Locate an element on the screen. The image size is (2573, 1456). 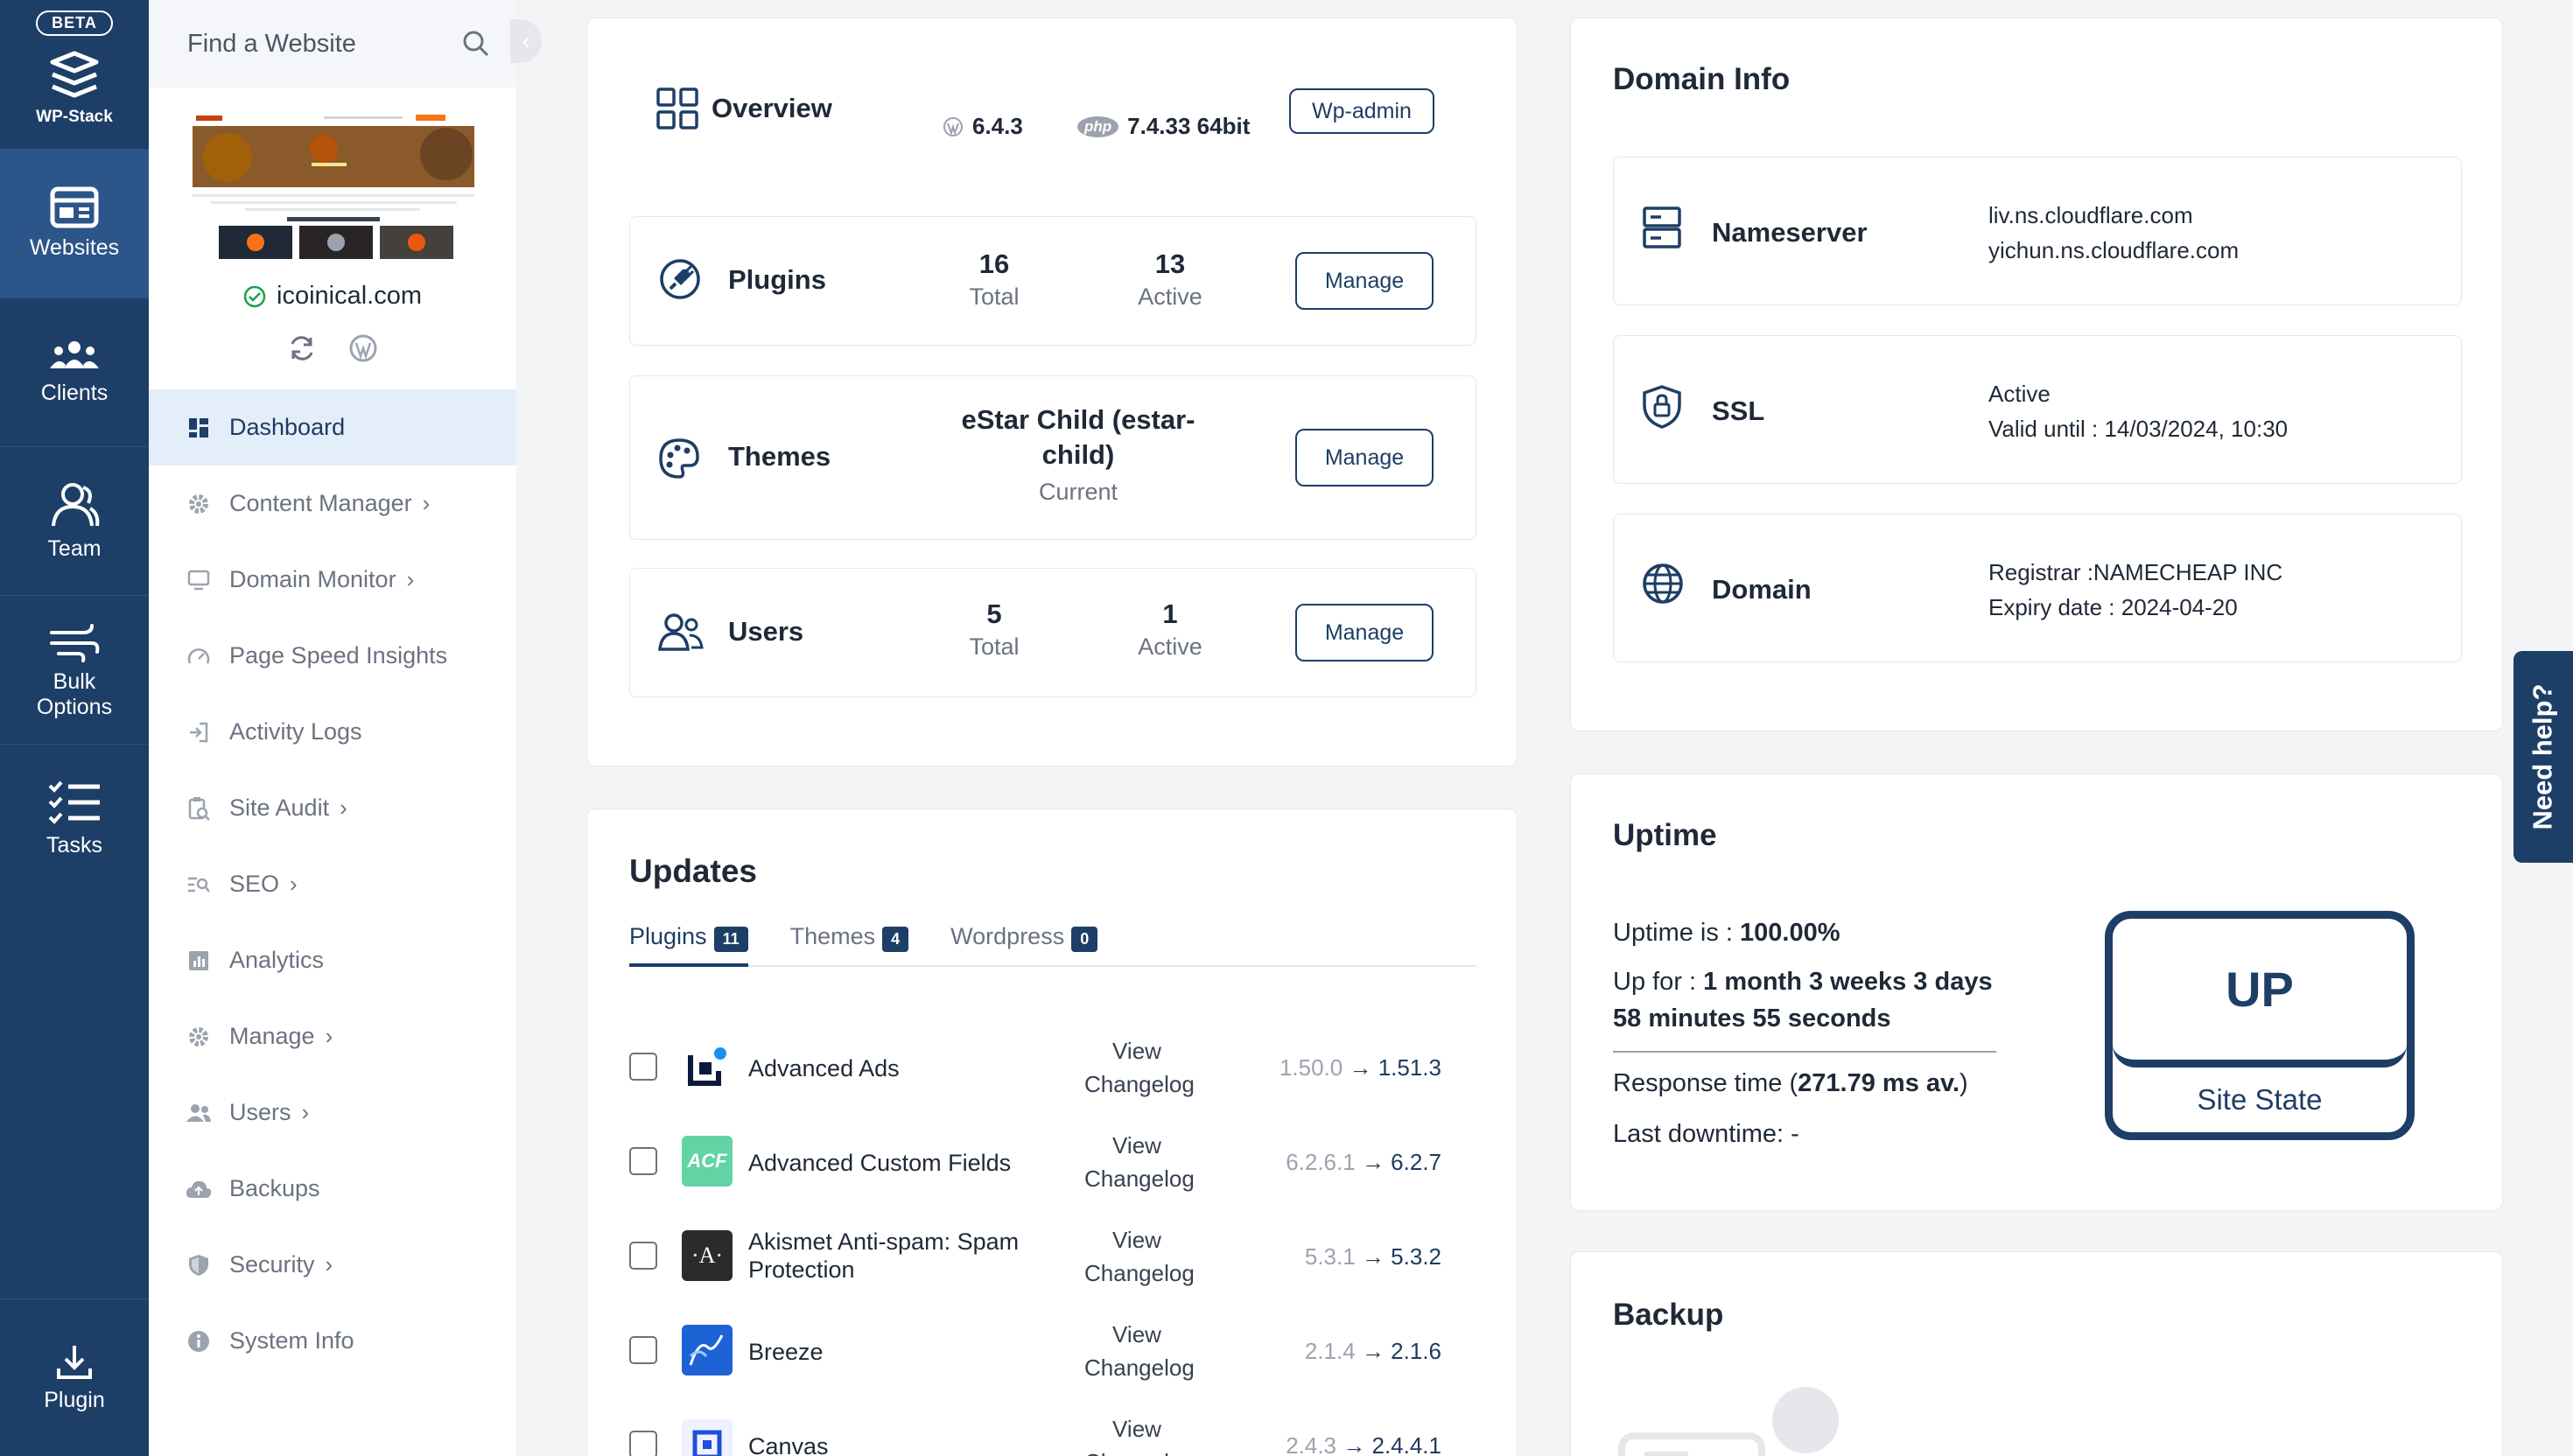
server-icon is located at coordinates (1662, 227).